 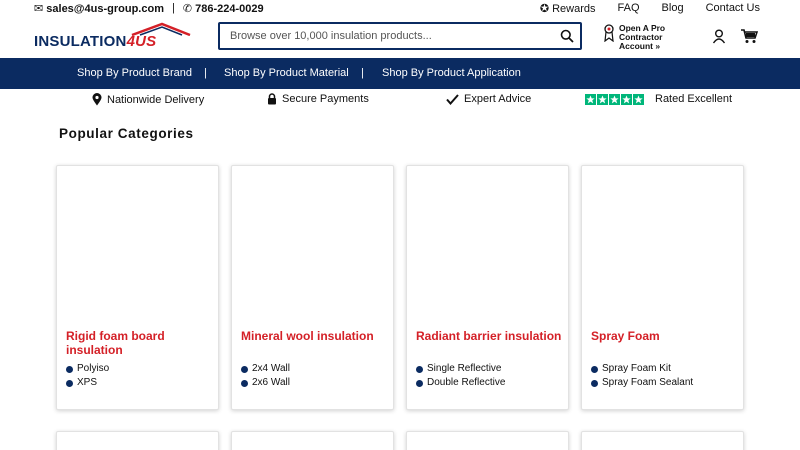 I want to click on contact-us-link: Contact Us, so click(x=733, y=8).